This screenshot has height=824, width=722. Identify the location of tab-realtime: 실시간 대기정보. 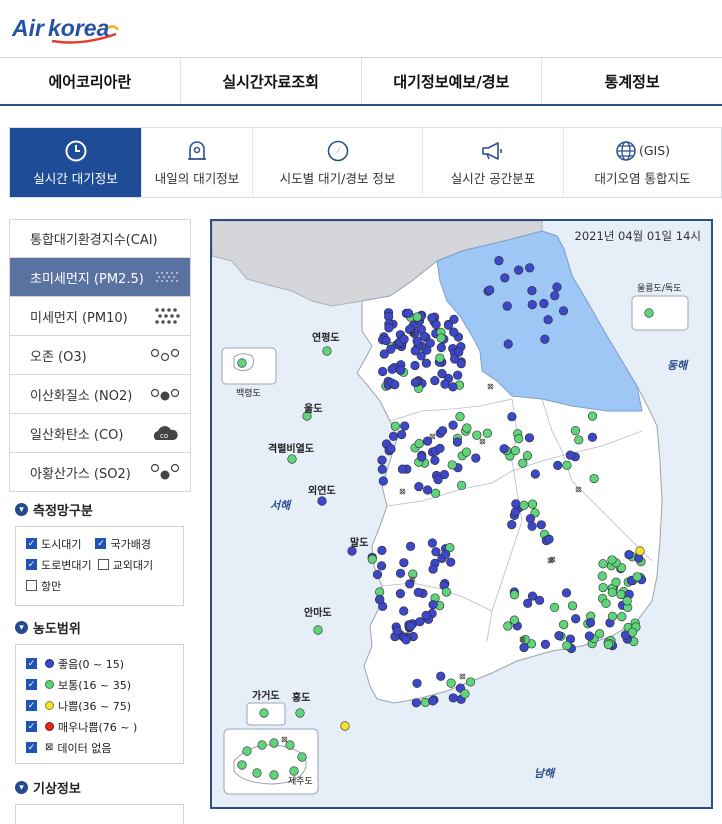
(75, 162).